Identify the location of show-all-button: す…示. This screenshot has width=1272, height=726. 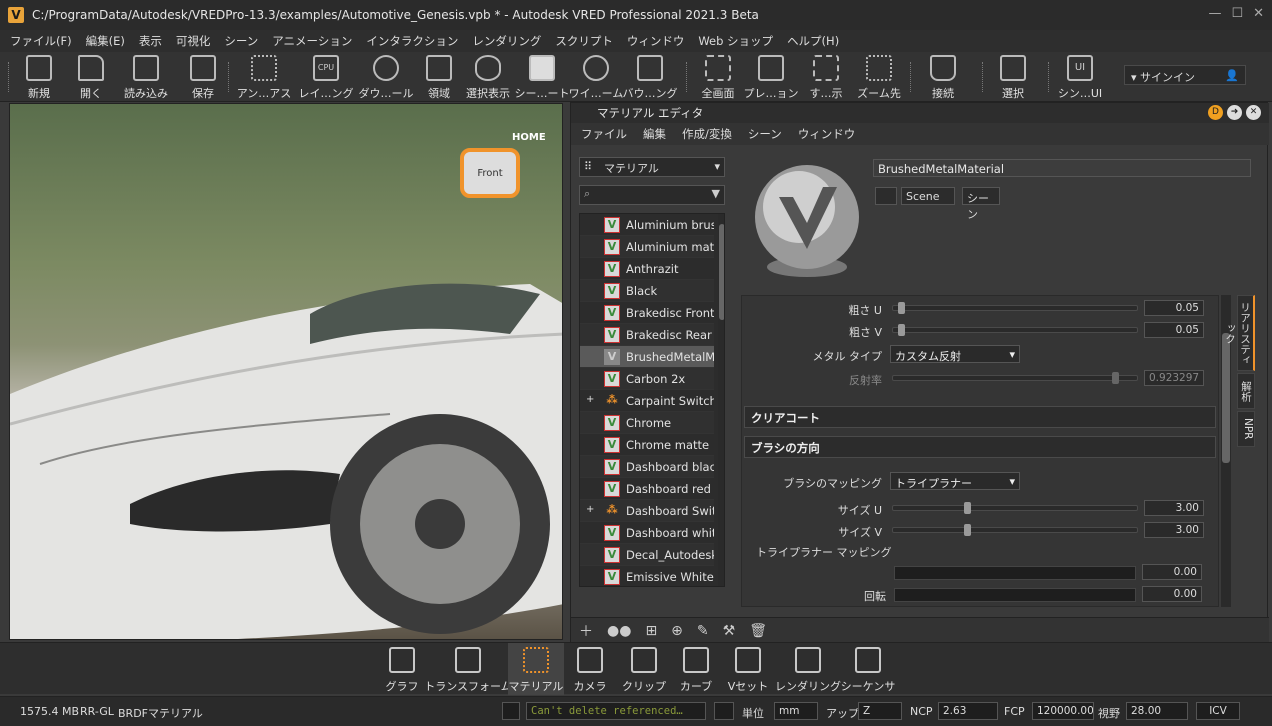
(826, 77).